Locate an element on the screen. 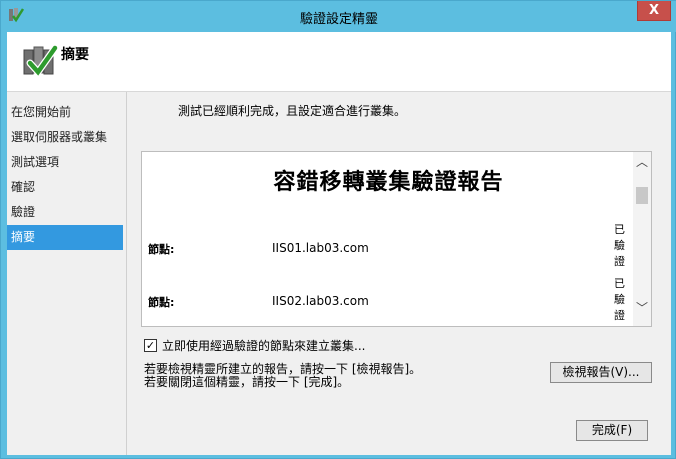 The image size is (676, 459). title-bar: 驗證設定精靈 X is located at coordinates (338, 16).